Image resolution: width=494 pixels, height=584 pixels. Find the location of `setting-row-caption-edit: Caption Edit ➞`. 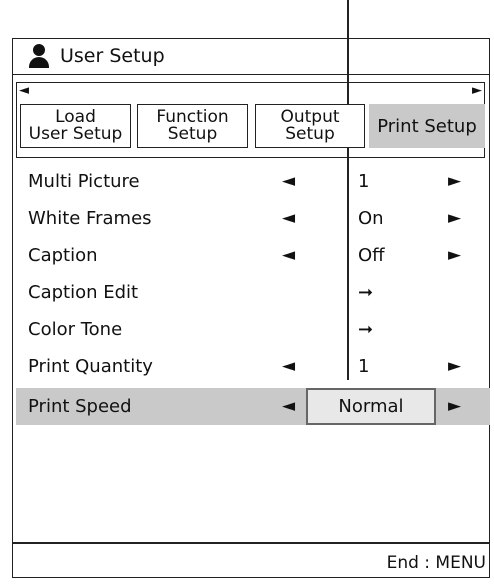

setting-row-caption-edit: Caption Edit ➞ is located at coordinates (253, 292).